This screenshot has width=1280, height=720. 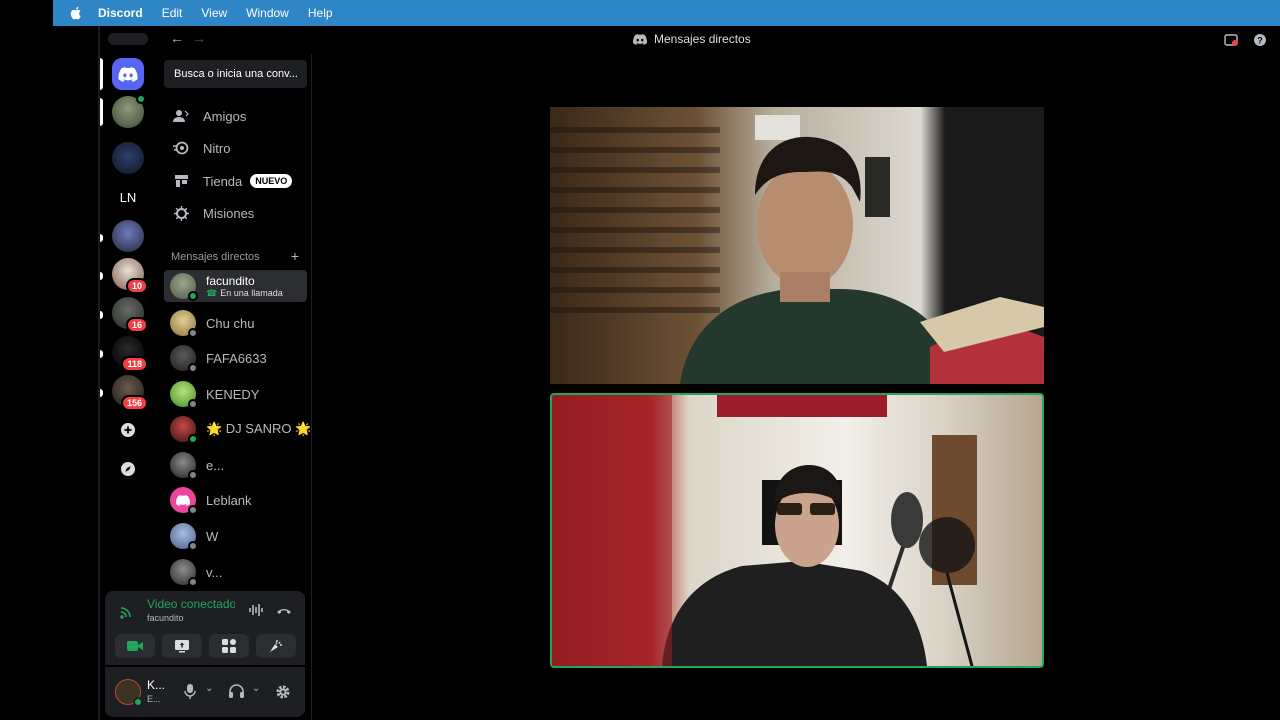 I want to click on nitro-icon, so click(x=181, y=148).